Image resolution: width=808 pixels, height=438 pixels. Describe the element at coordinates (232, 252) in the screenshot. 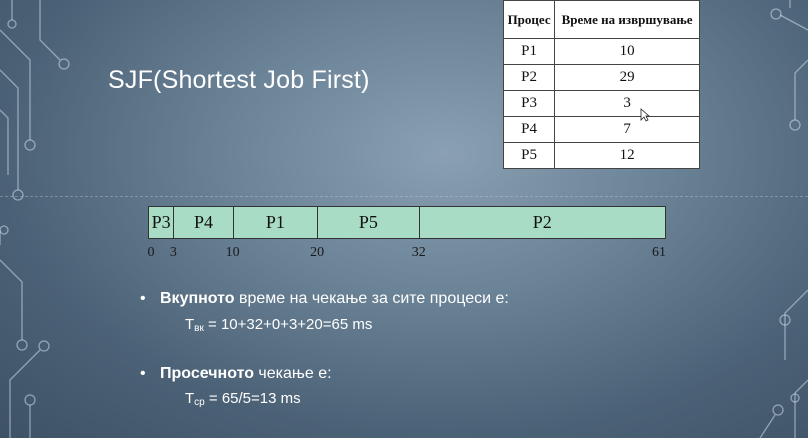

I see `gantt-tick-label: 10` at that location.